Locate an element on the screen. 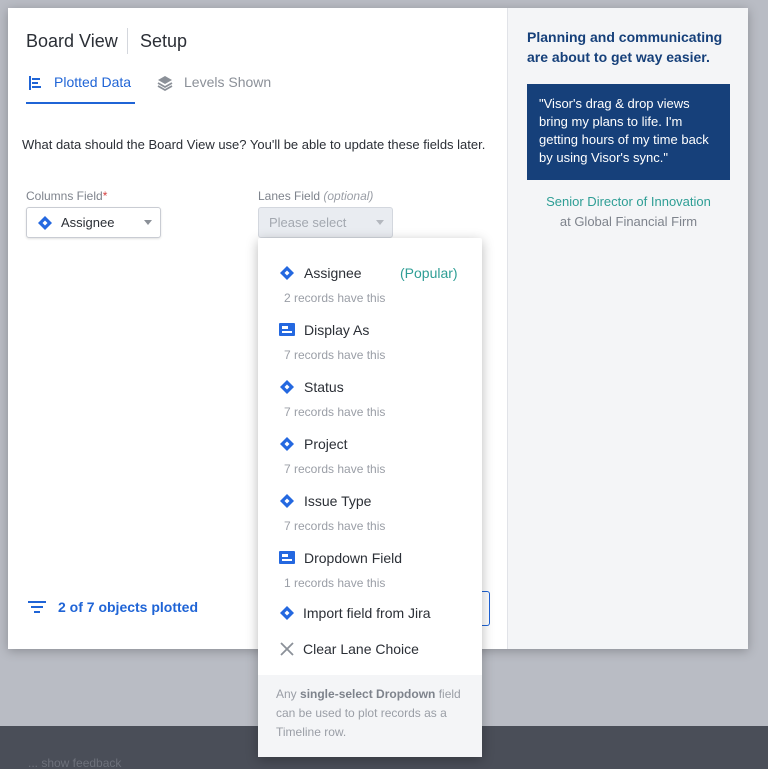  dropdown-option-project: Project 7 records have this is located at coordinates (370, 446).